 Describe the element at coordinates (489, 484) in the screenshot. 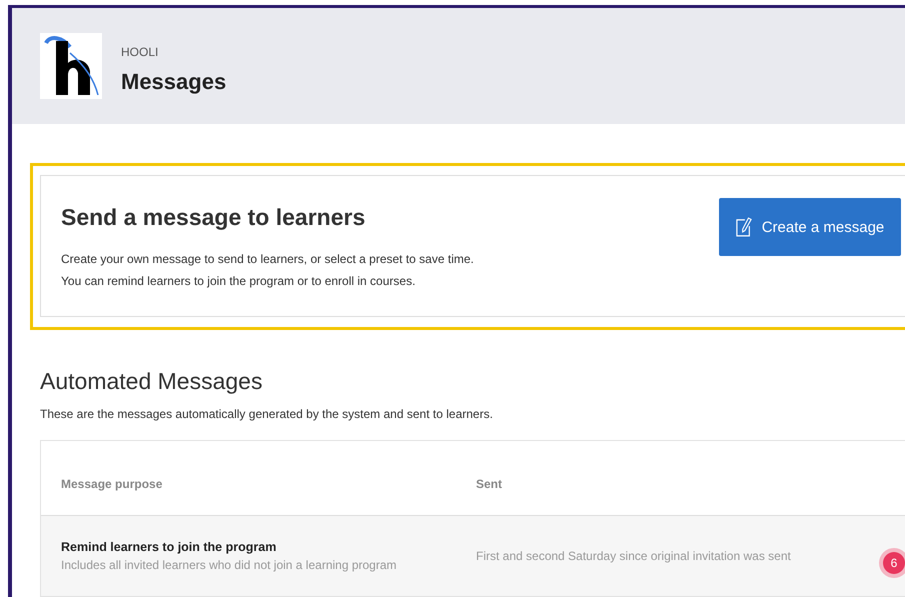

I see `column-header: Sent` at that location.